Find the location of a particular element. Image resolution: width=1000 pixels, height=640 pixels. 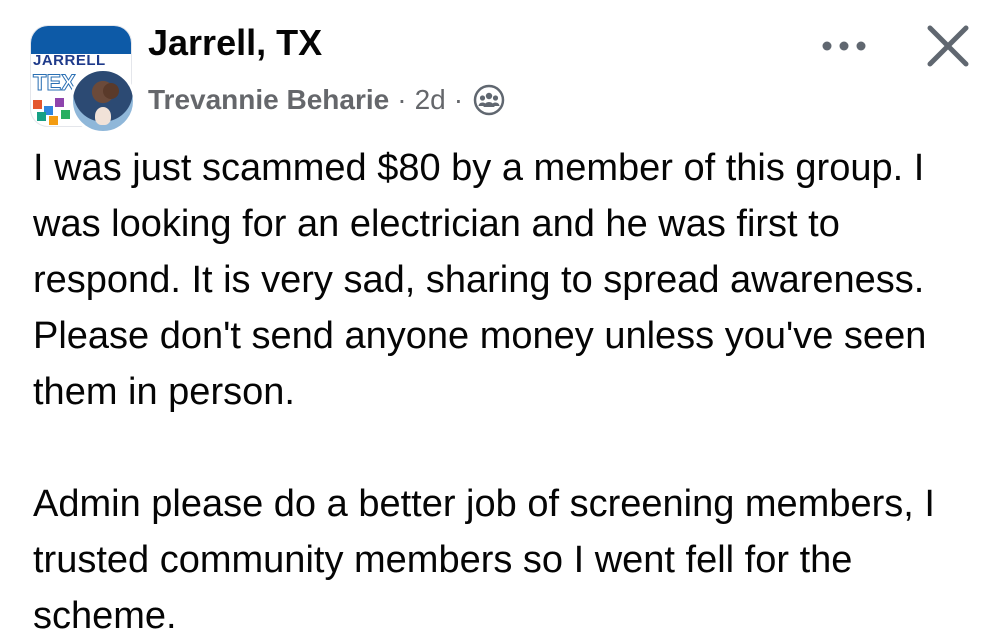

post-timestamp: 2d is located at coordinates (430, 100).